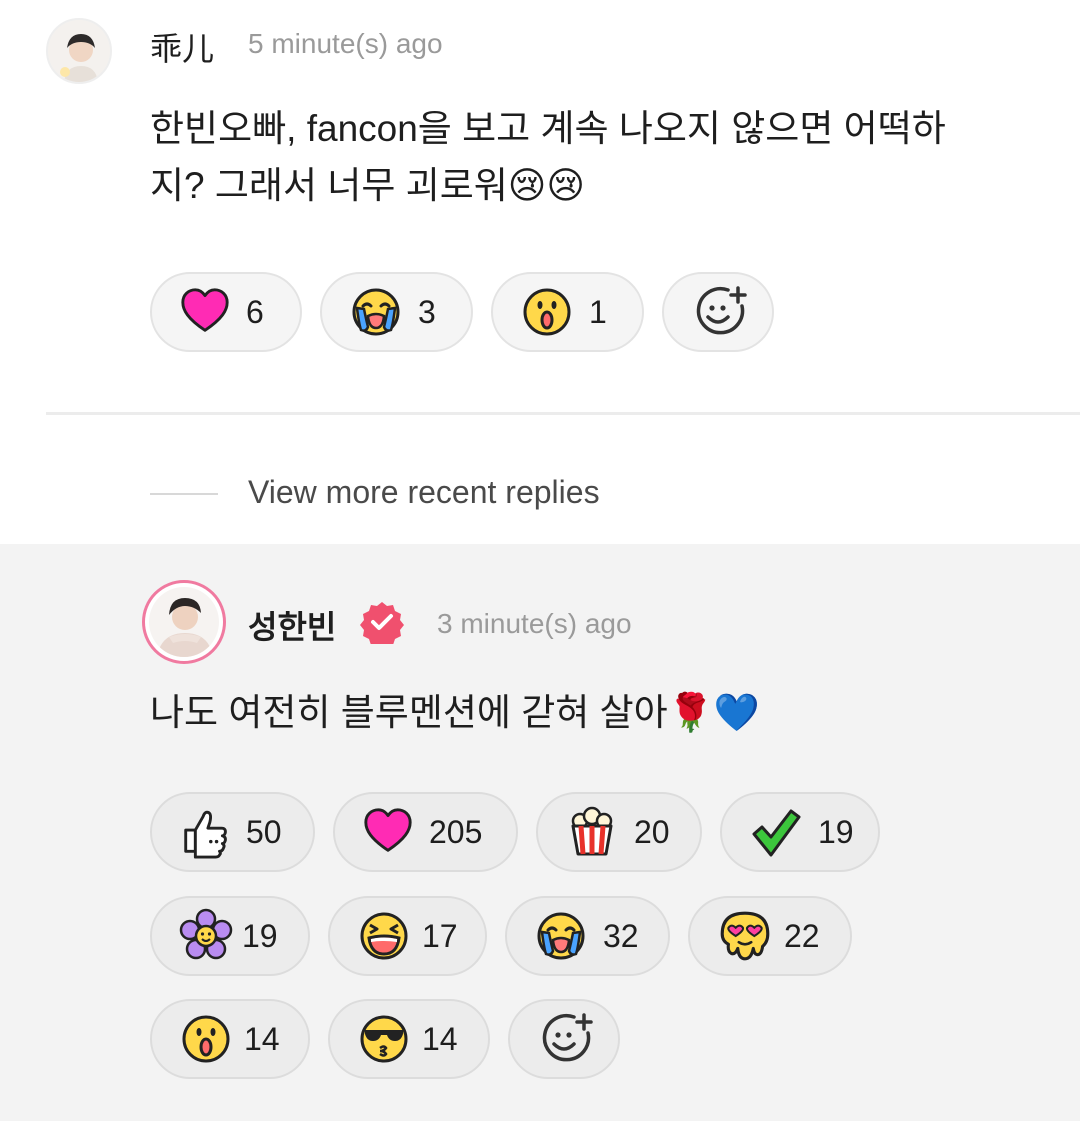  Describe the element at coordinates (382, 623) in the screenshot. I see `verified-badge-icon` at that location.